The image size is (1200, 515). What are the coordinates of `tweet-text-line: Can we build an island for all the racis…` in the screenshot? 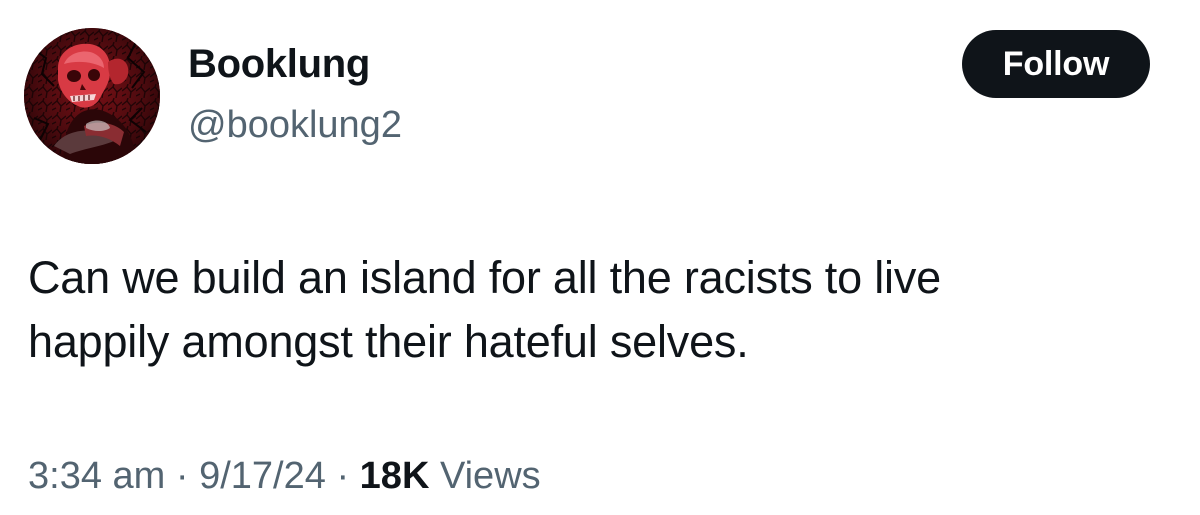 It's located at (484, 277).